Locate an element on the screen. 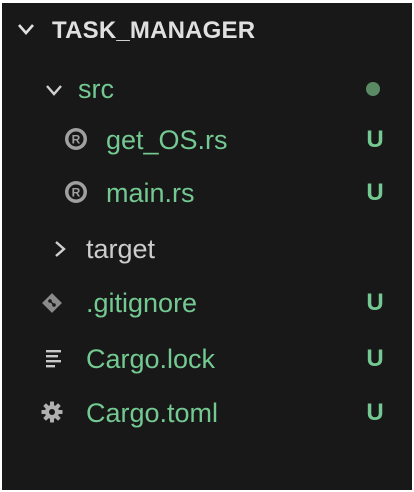 The width and height of the screenshot is (414, 492). file-label: main.rs is located at coordinates (150, 192).